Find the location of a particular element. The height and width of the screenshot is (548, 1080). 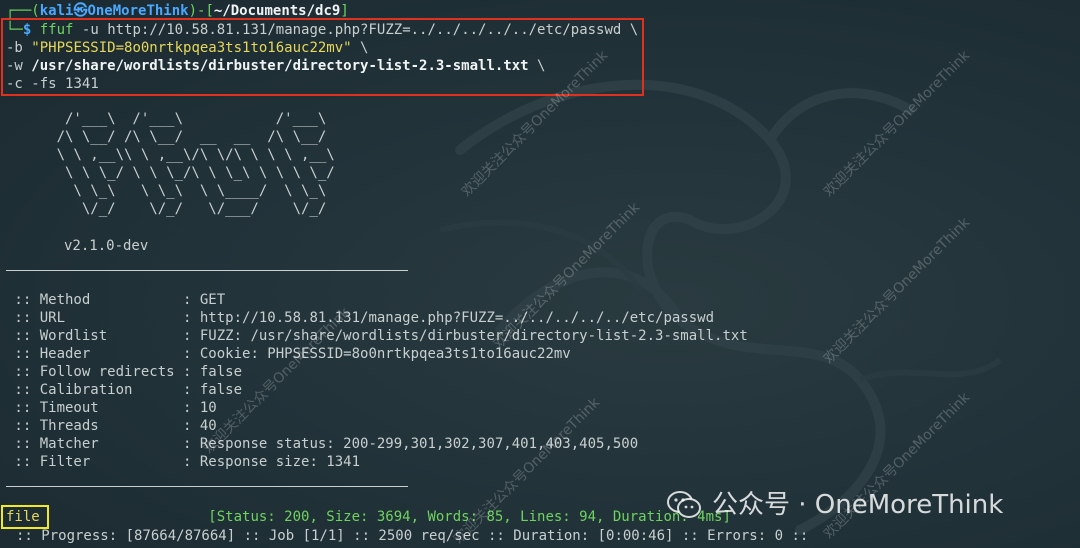

config-key: :: Header : is located at coordinates (103, 354).